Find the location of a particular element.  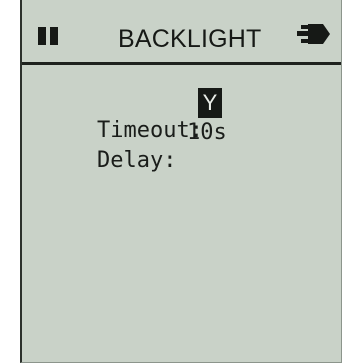

plug-icon is located at coordinates (314, 34).